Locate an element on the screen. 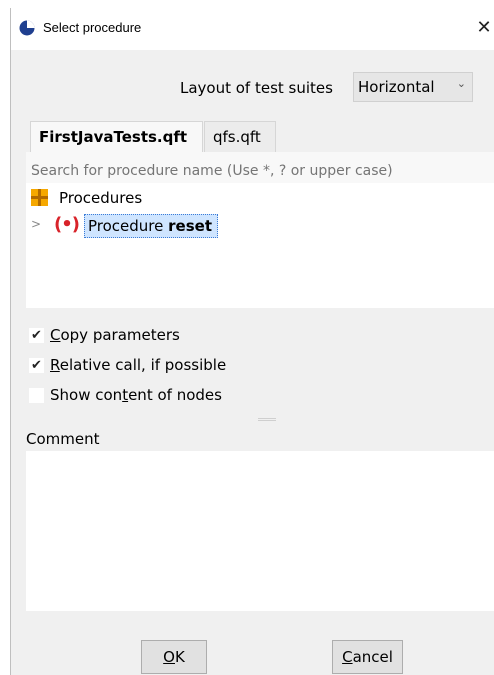 This screenshot has height=675, width=494. procedure-name: reset is located at coordinates (190, 226).